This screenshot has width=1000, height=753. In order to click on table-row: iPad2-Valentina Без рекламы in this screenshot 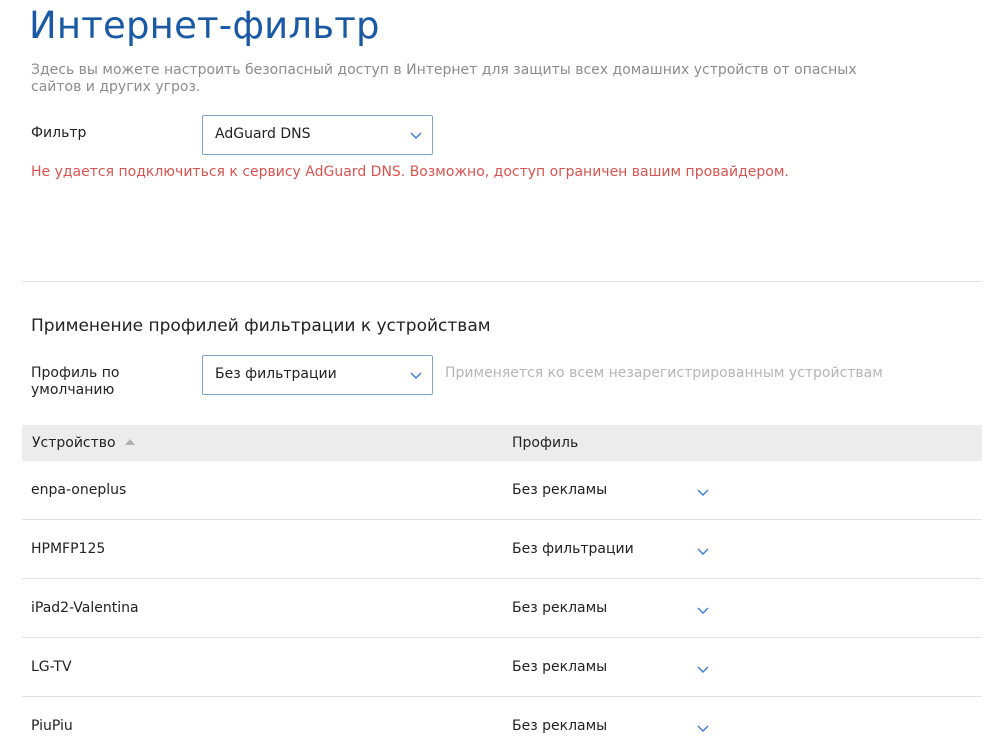, I will do `click(502, 608)`.